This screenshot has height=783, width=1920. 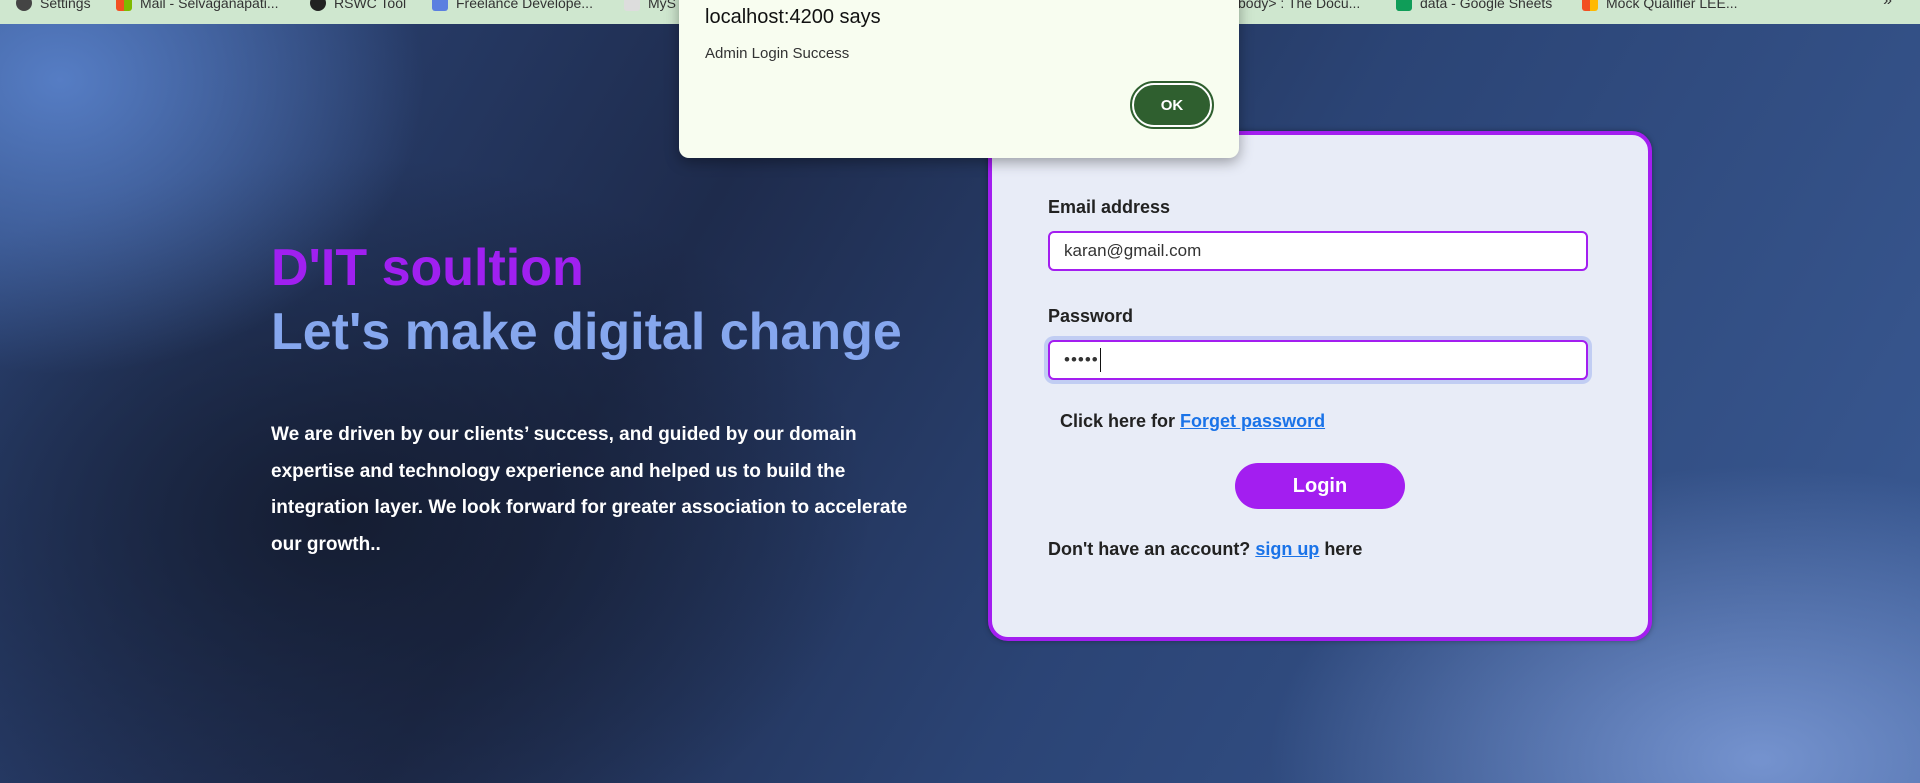 What do you see at coordinates (1341, 549) in the screenshot?
I see `signup-suffix: here` at bounding box center [1341, 549].